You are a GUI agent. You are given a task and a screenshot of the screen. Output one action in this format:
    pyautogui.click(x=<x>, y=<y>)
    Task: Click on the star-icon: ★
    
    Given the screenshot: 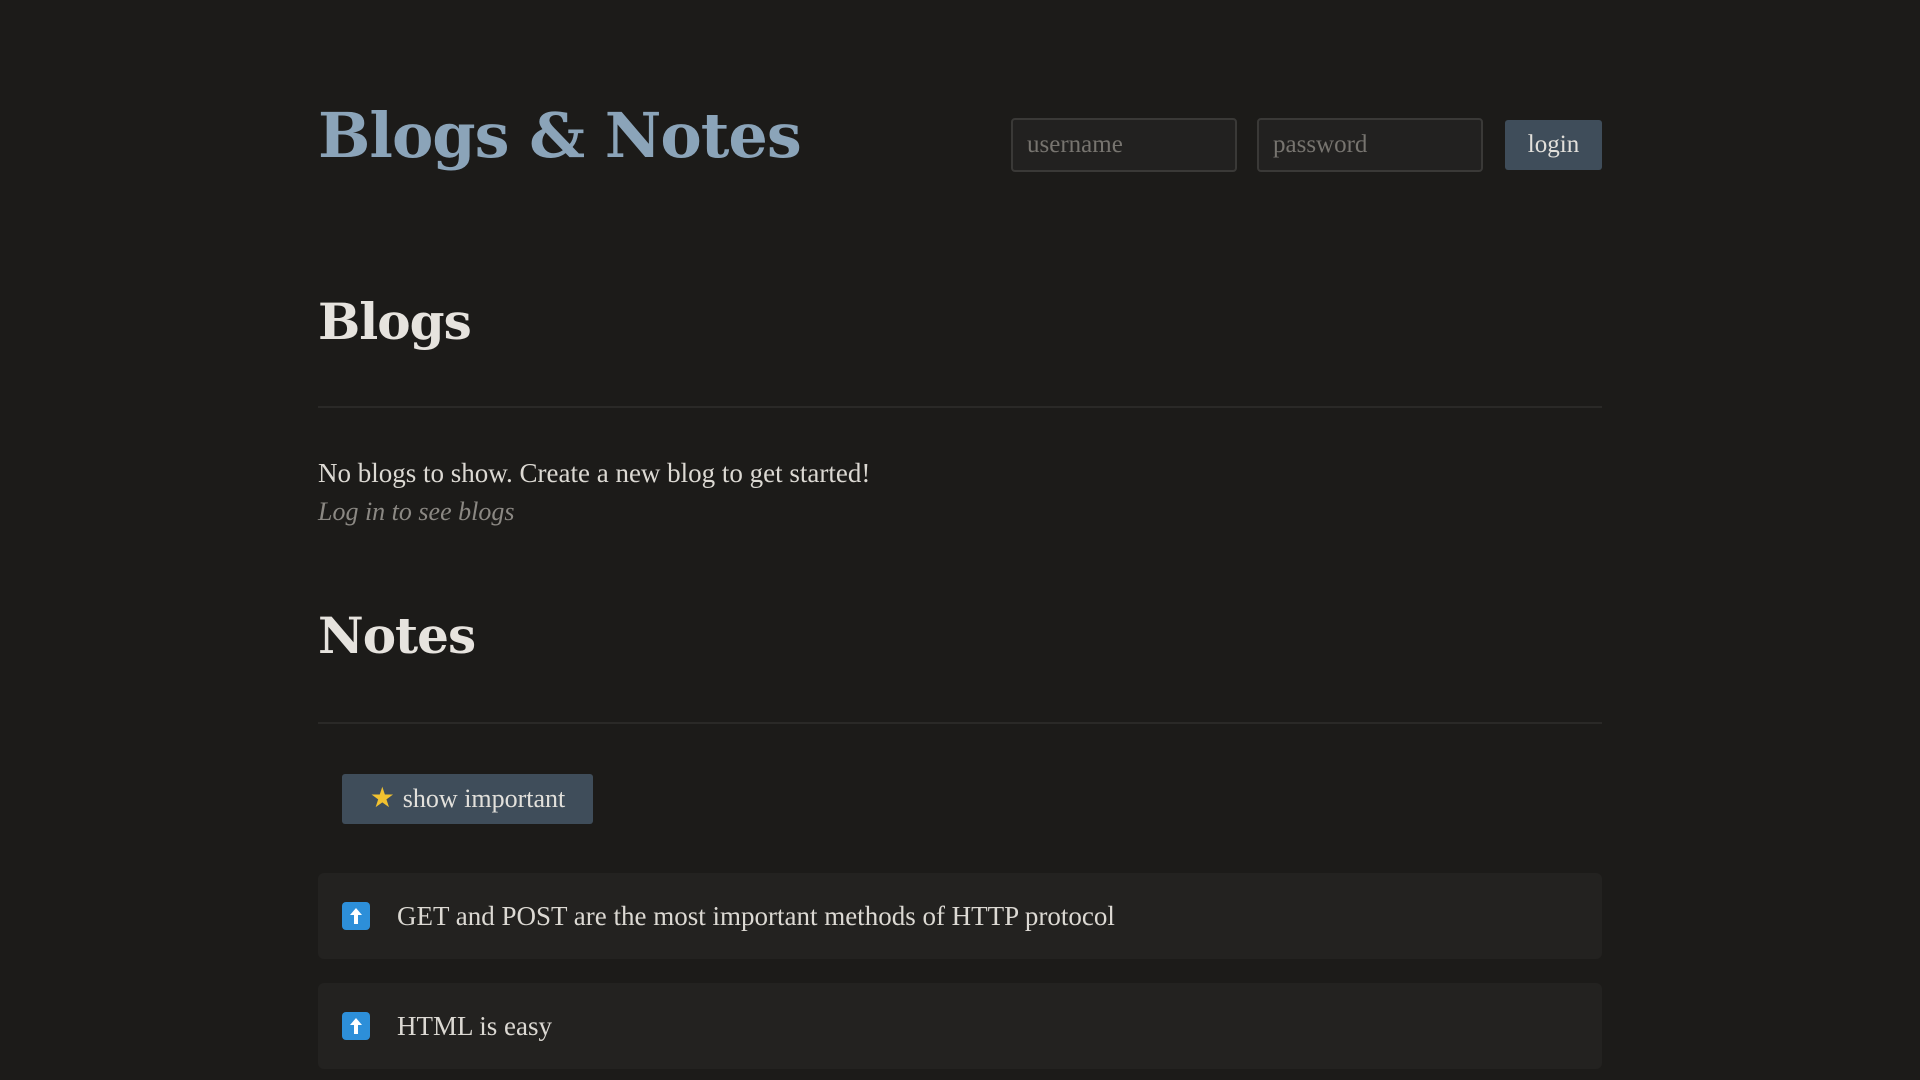 What is the action you would take?
    pyautogui.click(x=382, y=798)
    